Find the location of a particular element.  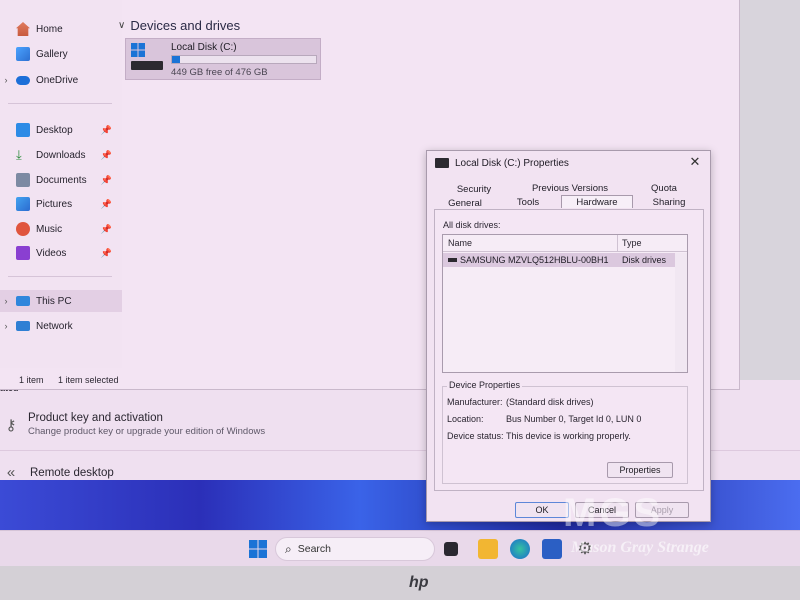

taskbar-search: ⌕ Search is located at coordinates (355, 549).